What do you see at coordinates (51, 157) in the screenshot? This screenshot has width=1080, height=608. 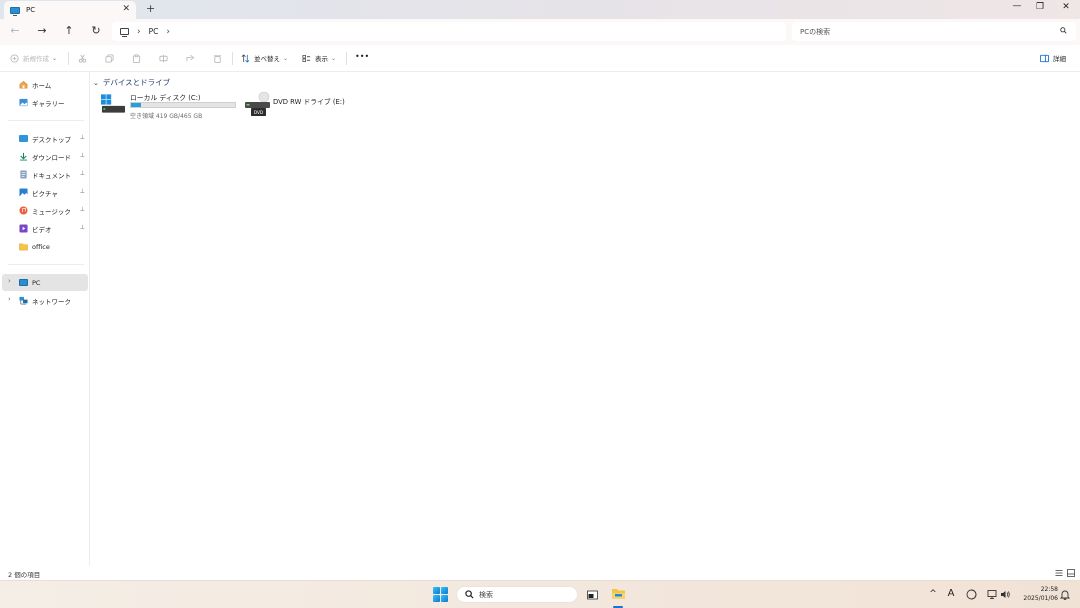 I see `sidebar-item-label: ダウンロード` at bounding box center [51, 157].